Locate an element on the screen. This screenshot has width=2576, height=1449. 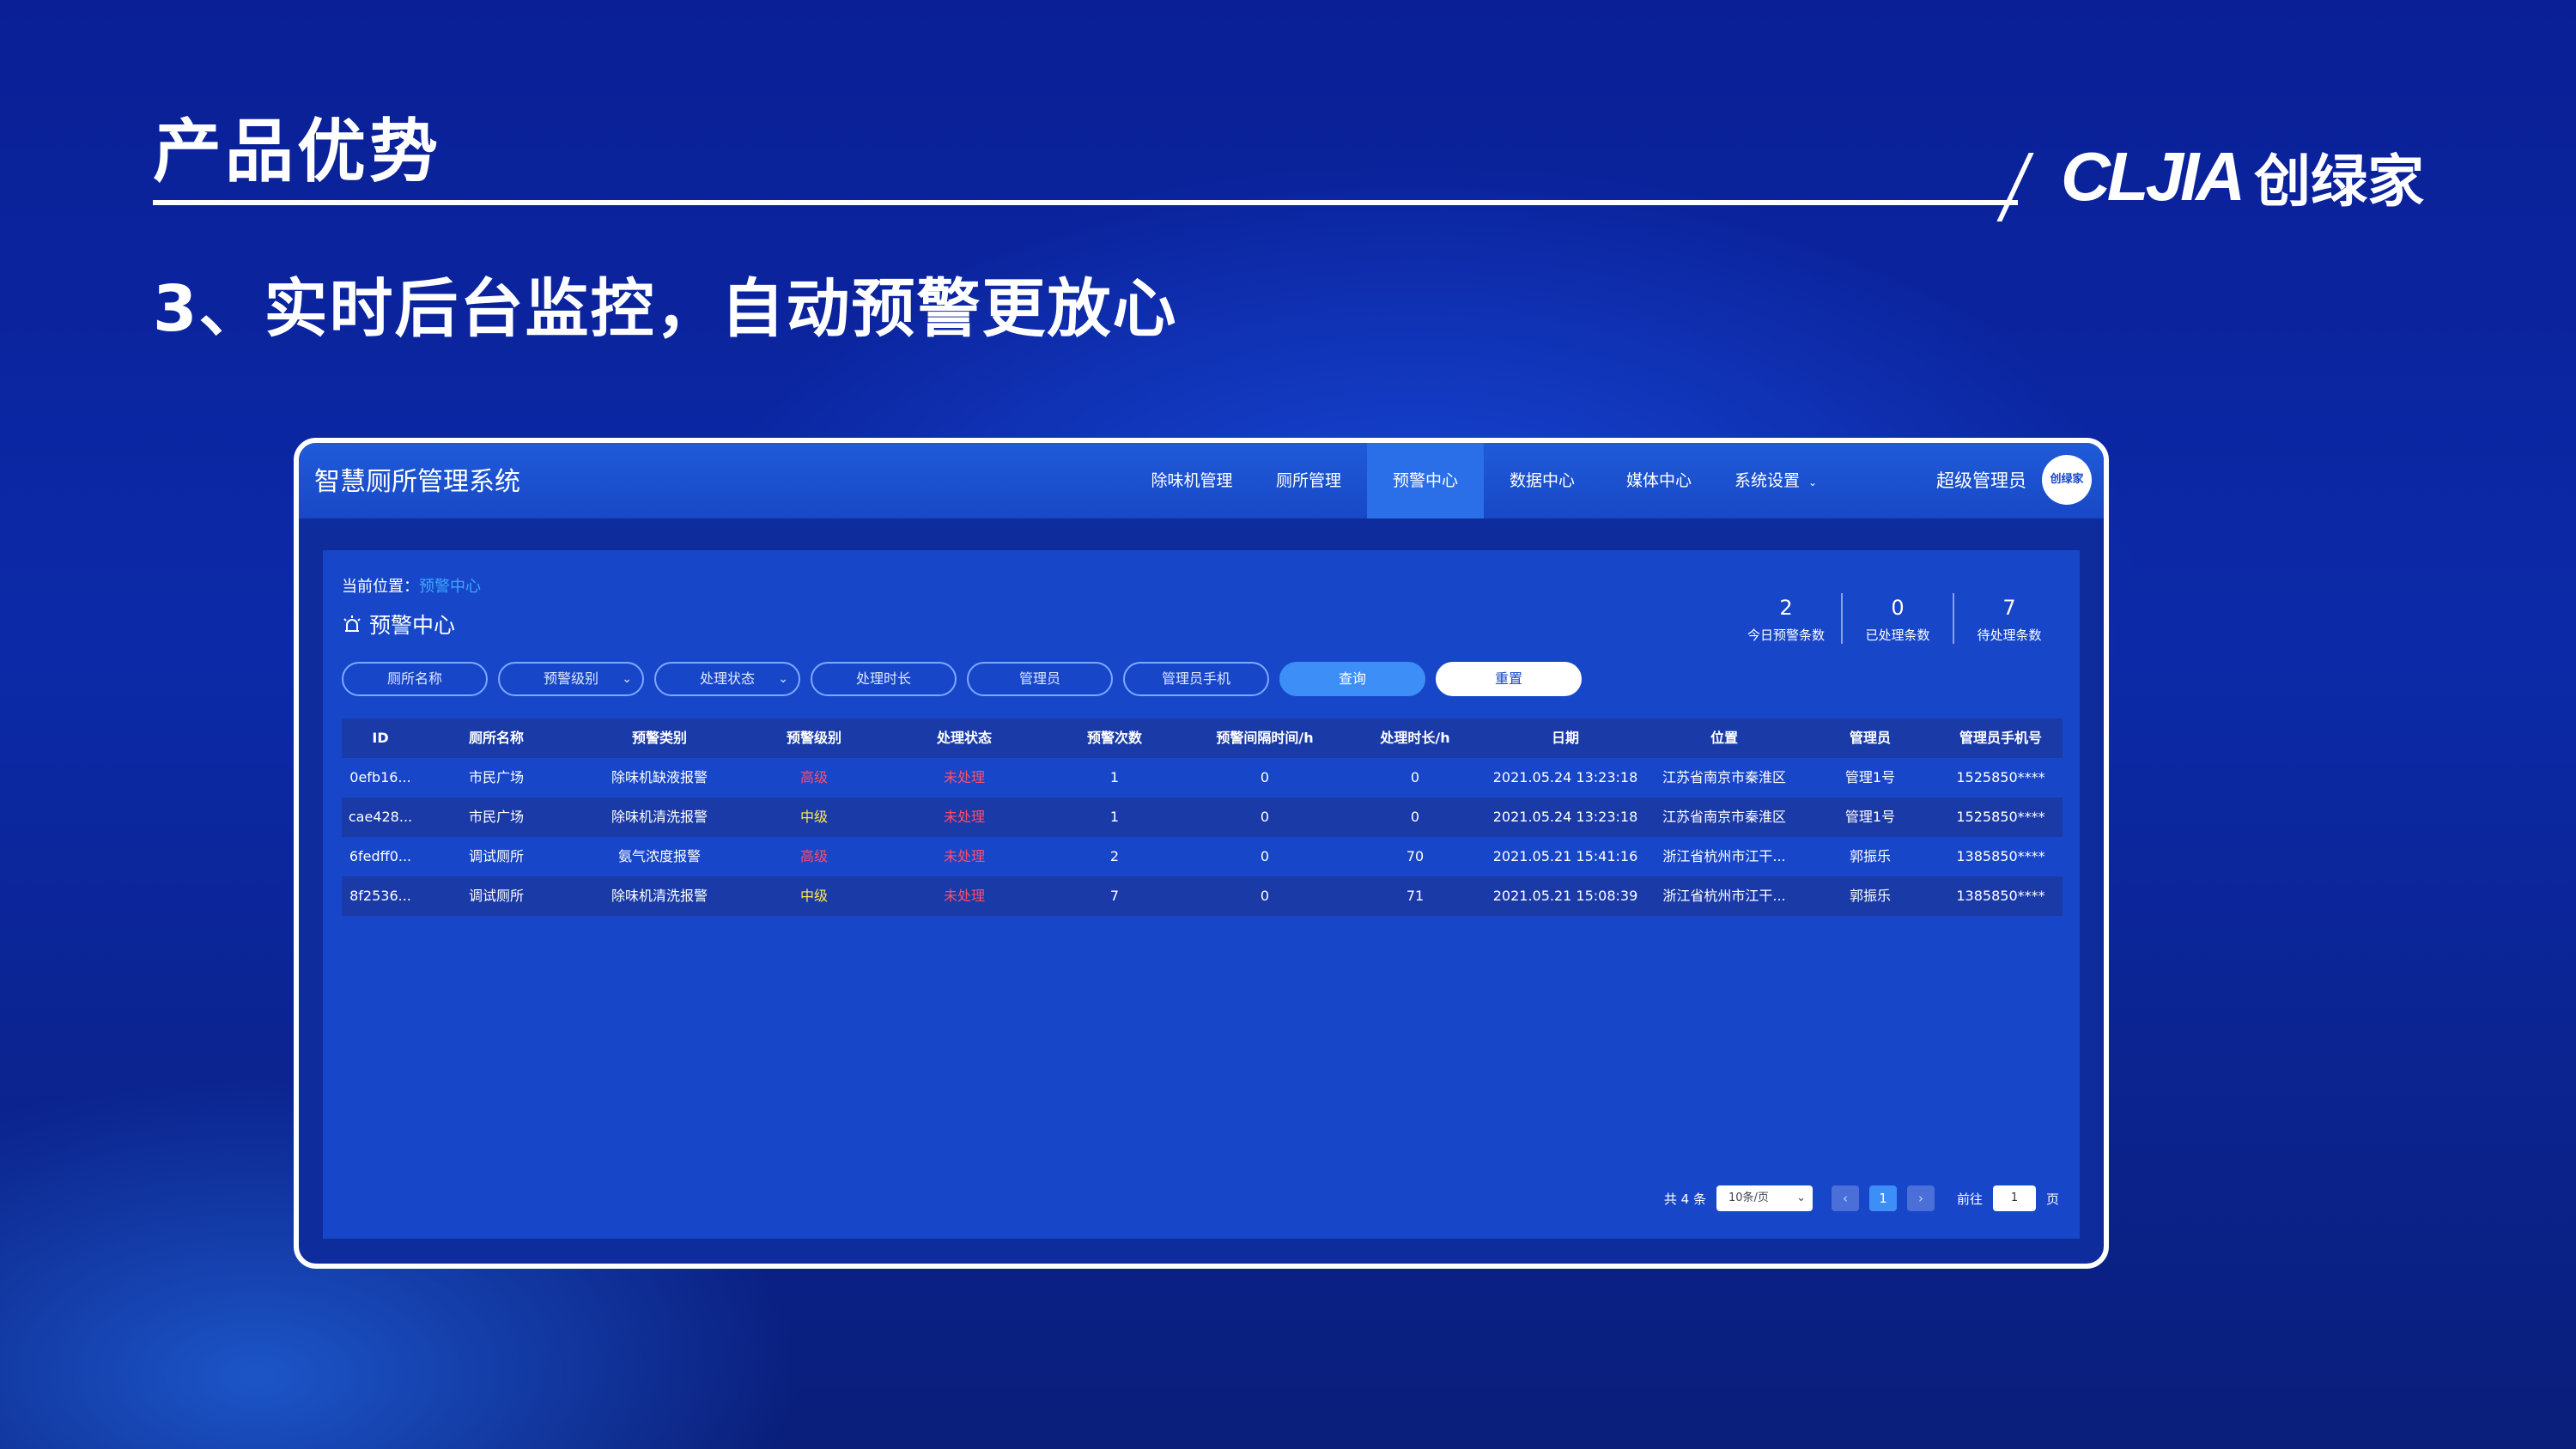
slide-title: 产品优势 is located at coordinates (297, 151).